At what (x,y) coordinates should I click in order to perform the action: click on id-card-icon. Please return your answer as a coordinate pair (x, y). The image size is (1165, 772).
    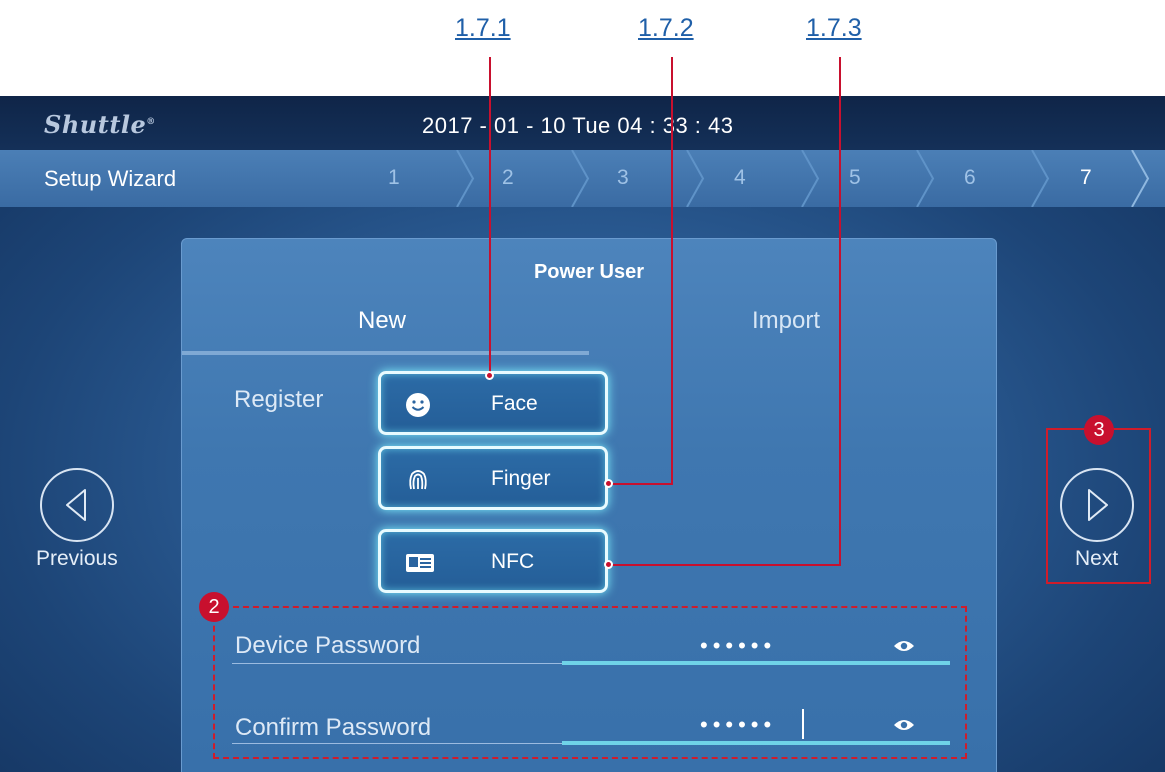
    Looking at the image, I should click on (420, 563).